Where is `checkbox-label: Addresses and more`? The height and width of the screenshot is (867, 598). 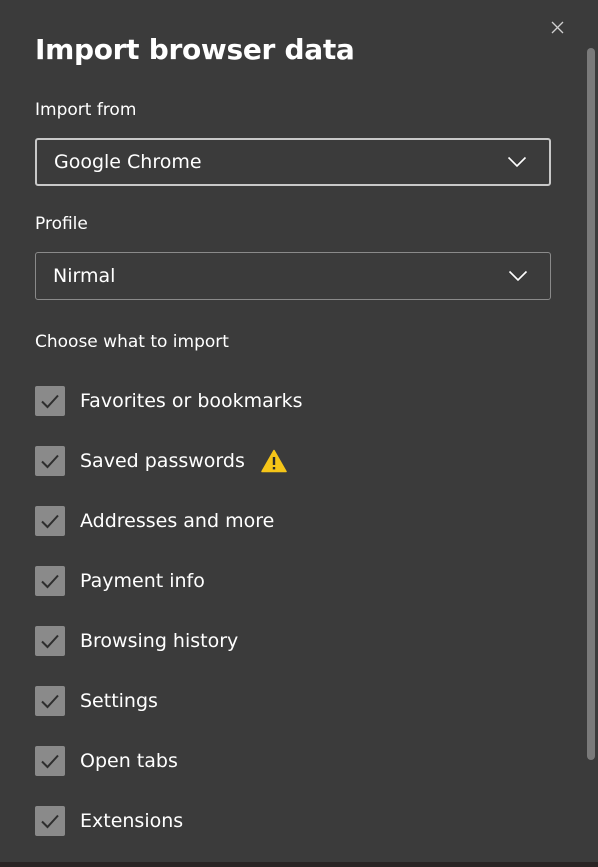 checkbox-label: Addresses and more is located at coordinates (177, 521).